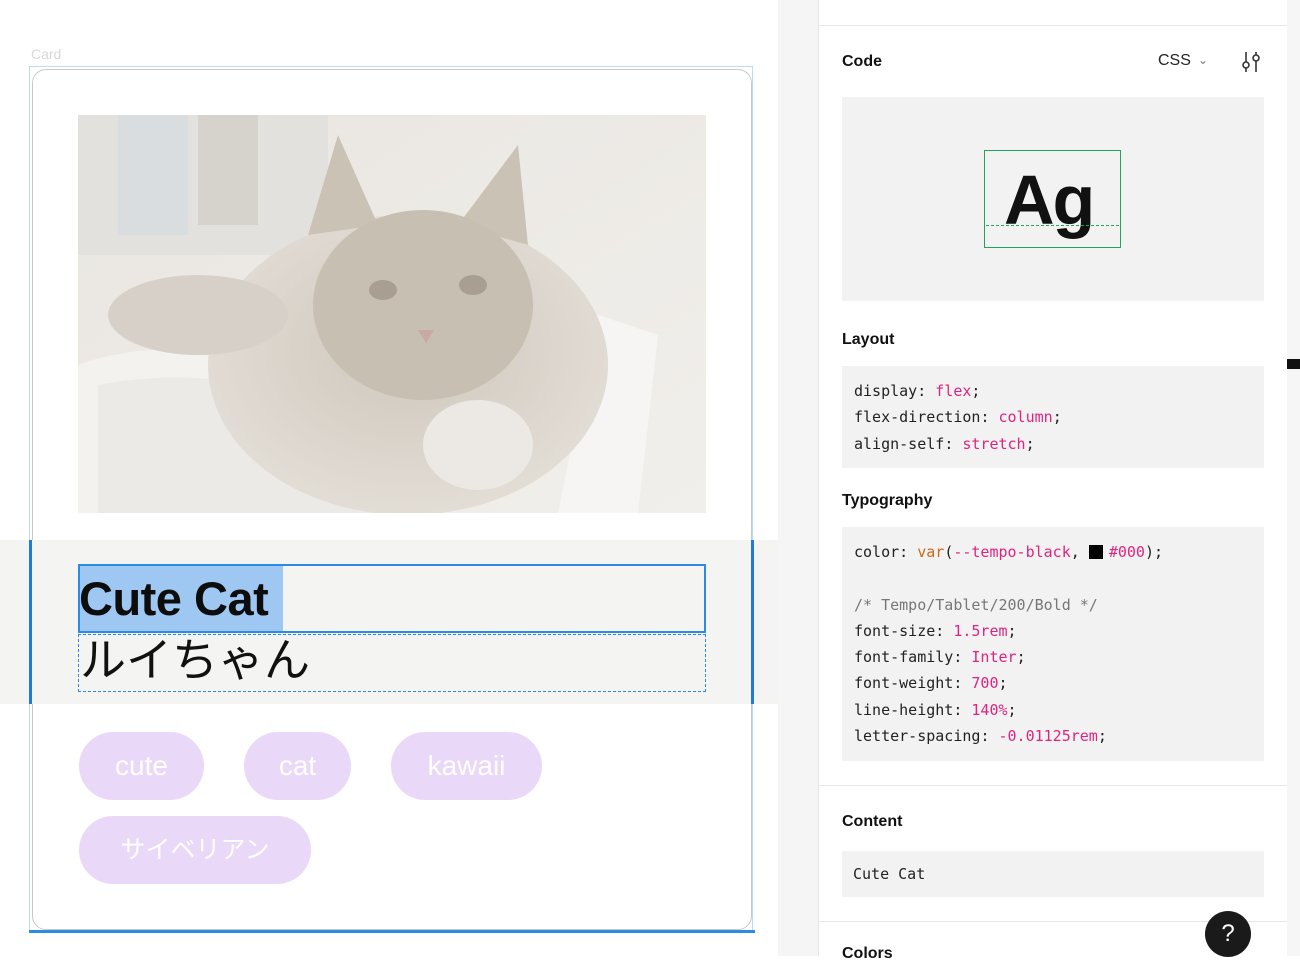 This screenshot has height=963, width=1300. What do you see at coordinates (30, 622) in the screenshot?
I see `selection-edge-left` at bounding box center [30, 622].